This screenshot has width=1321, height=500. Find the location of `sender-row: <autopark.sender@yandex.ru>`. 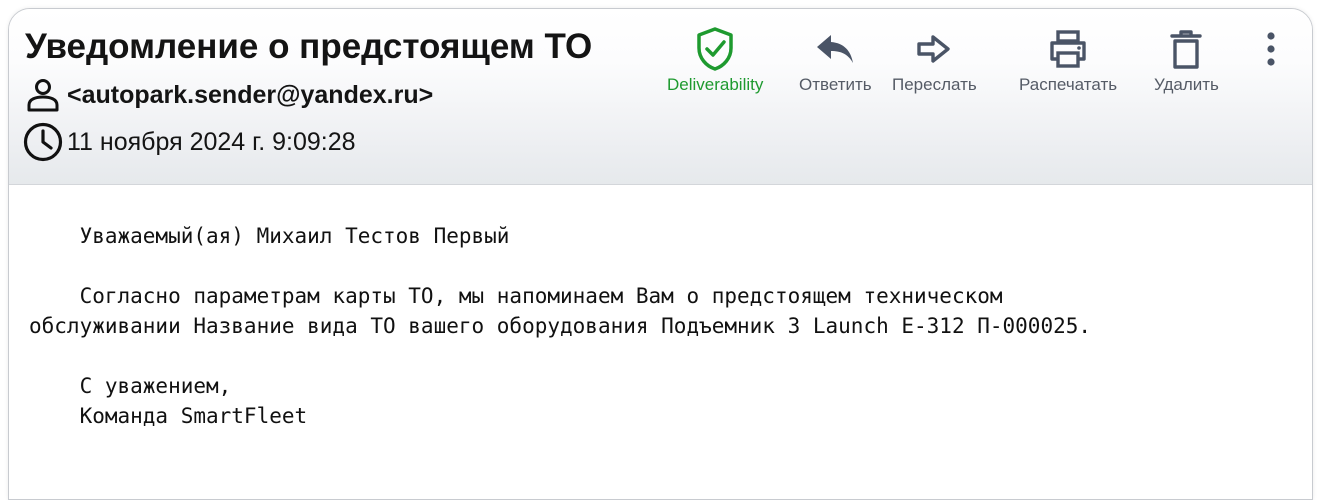

sender-row: <autopark.sender@yandex.ru> is located at coordinates (228, 95).